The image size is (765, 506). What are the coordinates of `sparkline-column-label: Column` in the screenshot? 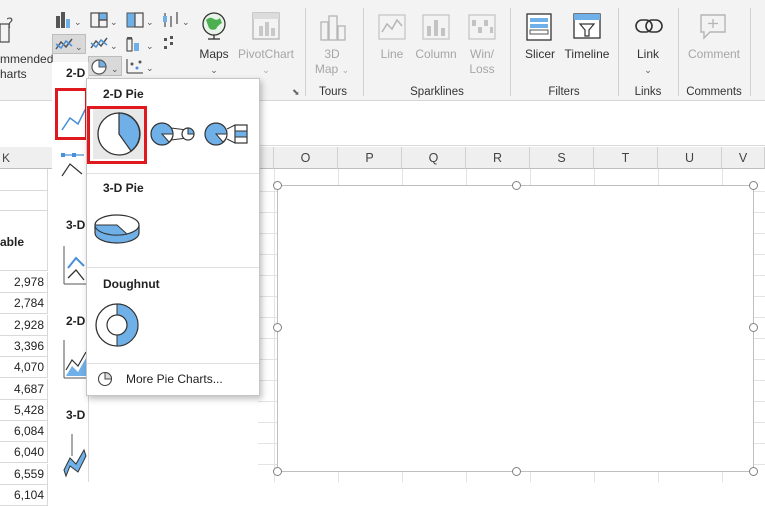 It's located at (436, 54).